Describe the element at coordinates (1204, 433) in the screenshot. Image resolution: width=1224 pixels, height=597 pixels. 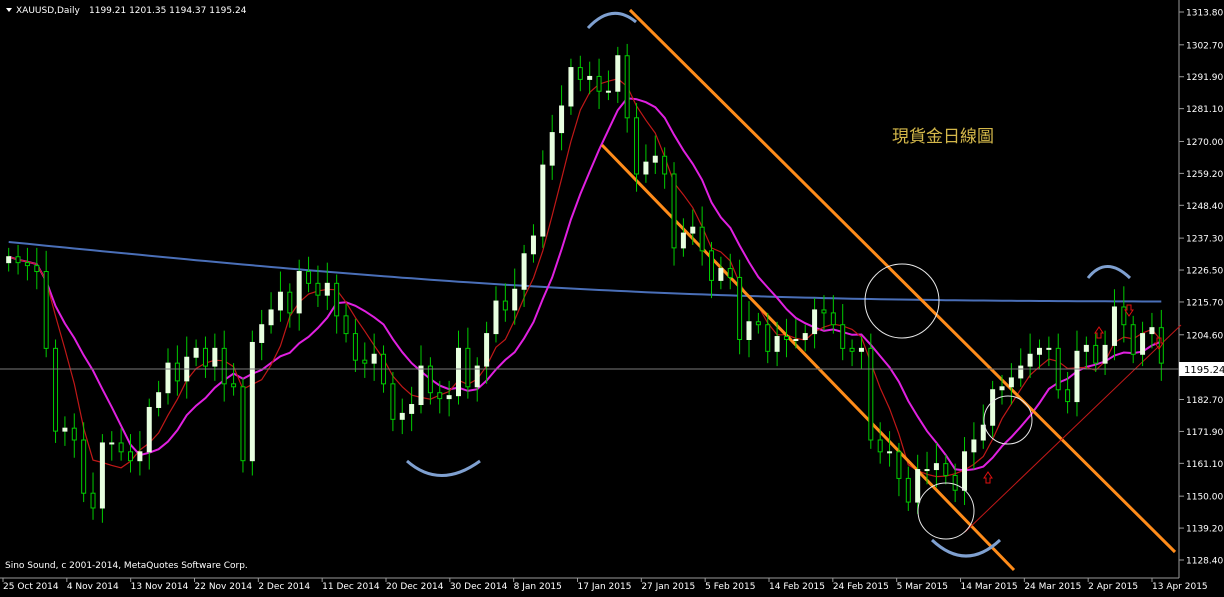
I see `price-tick-label: 1171.90` at that location.